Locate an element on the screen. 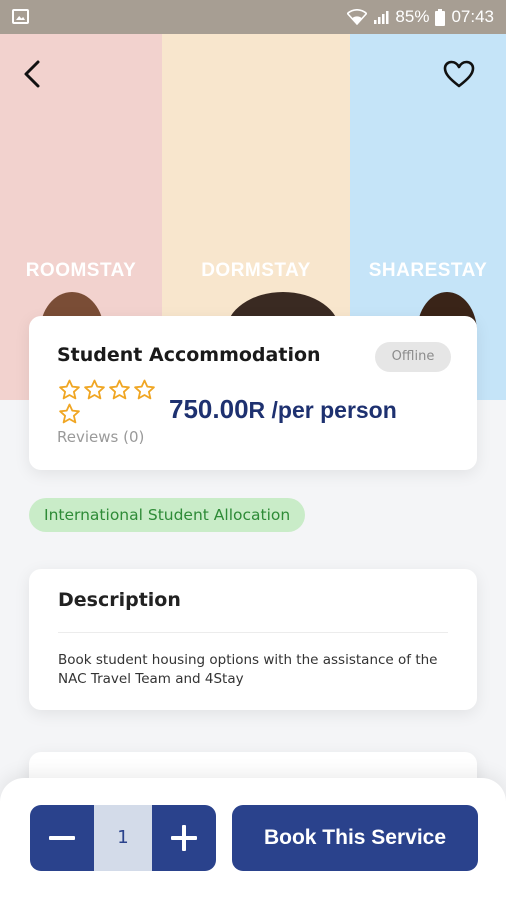 The height and width of the screenshot is (900, 506). minus-icon is located at coordinates (62, 838).